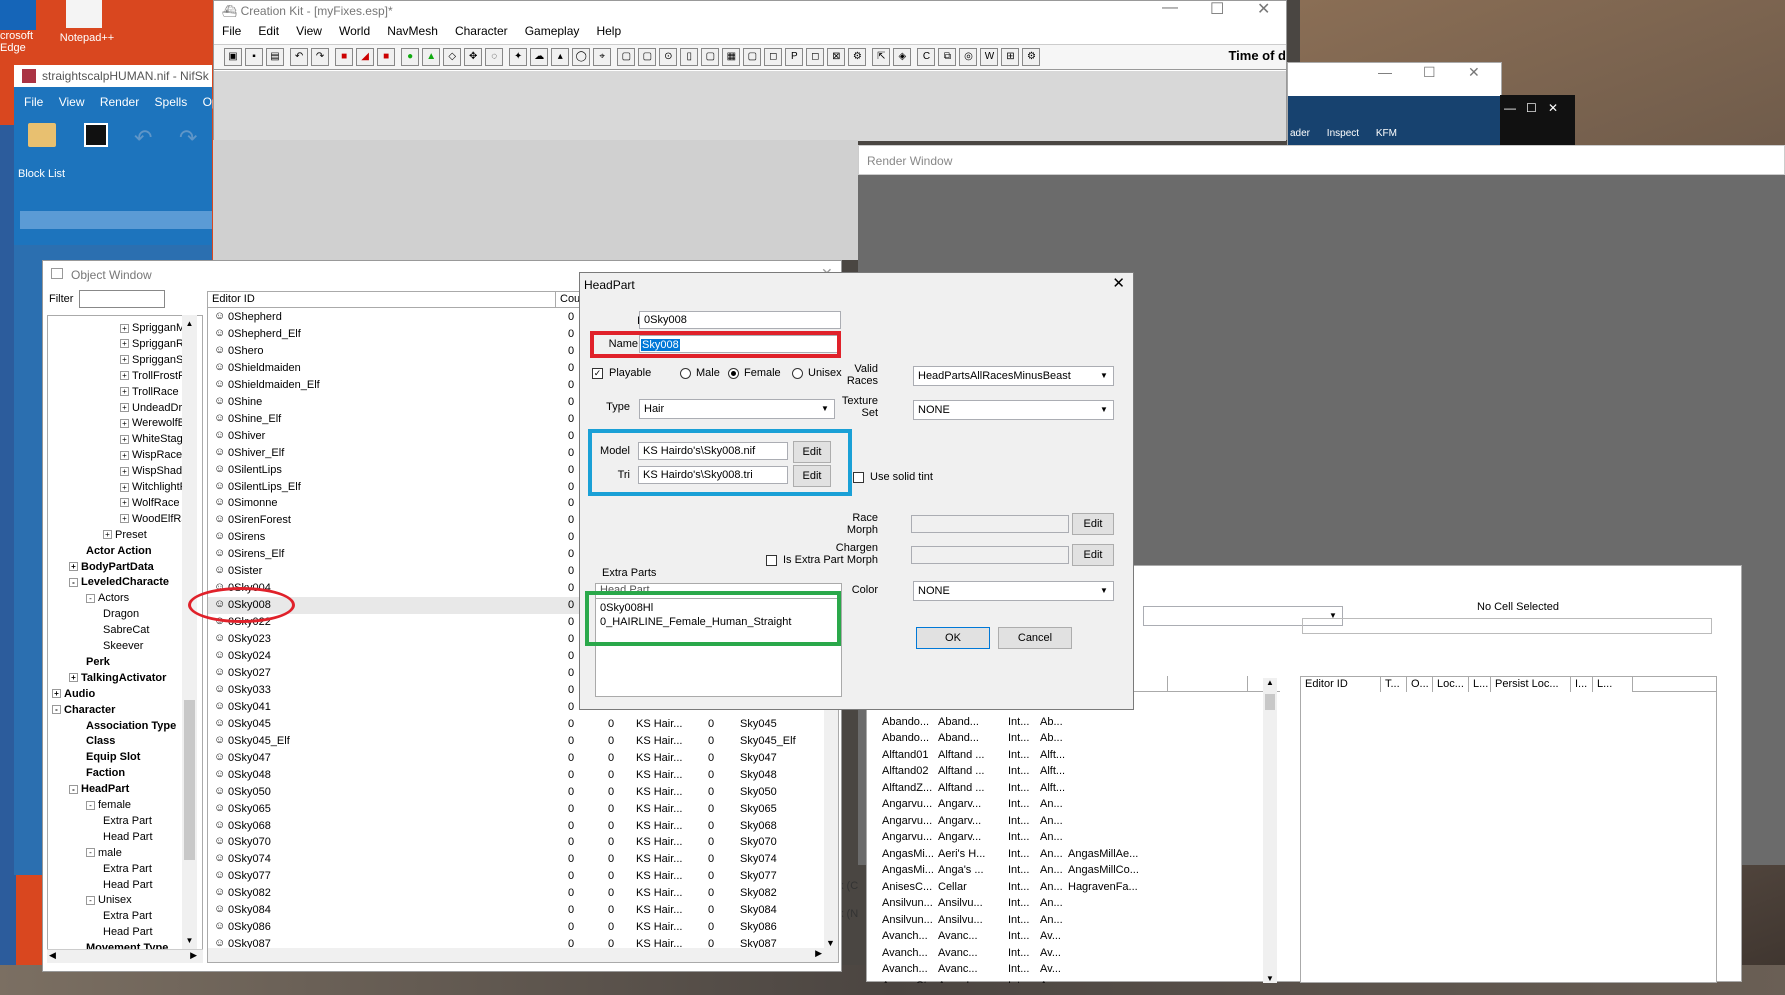 The width and height of the screenshot is (1785, 995). I want to click on tree-item: + WispShadel, so click(155, 471).